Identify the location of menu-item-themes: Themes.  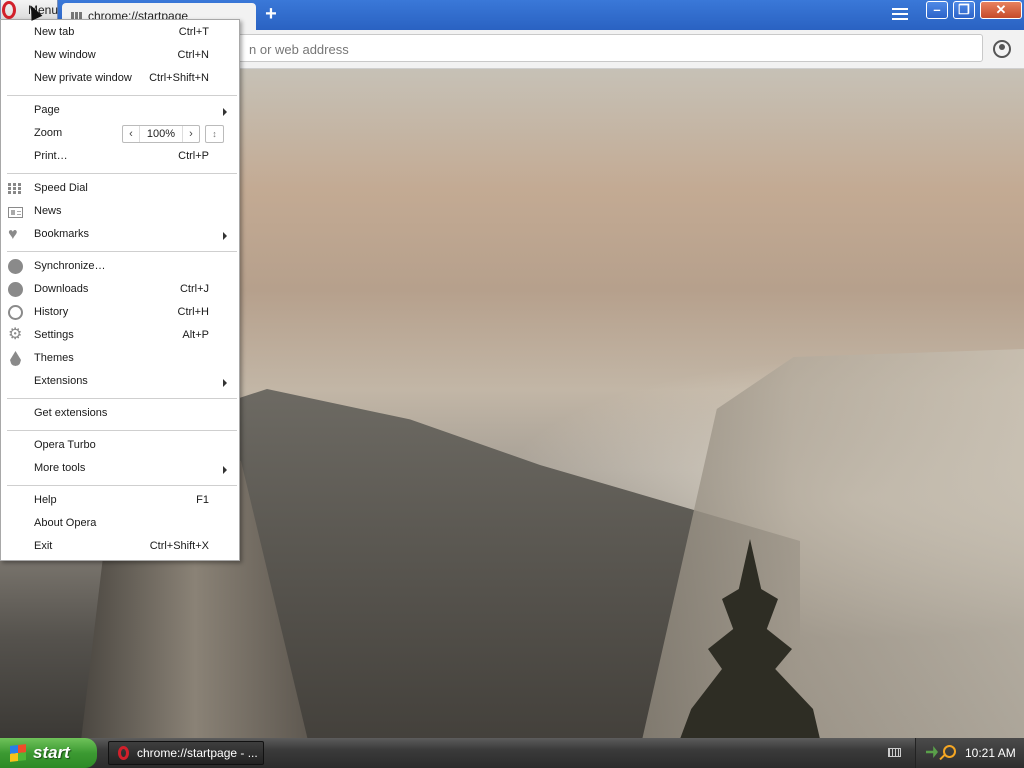
(120, 359).